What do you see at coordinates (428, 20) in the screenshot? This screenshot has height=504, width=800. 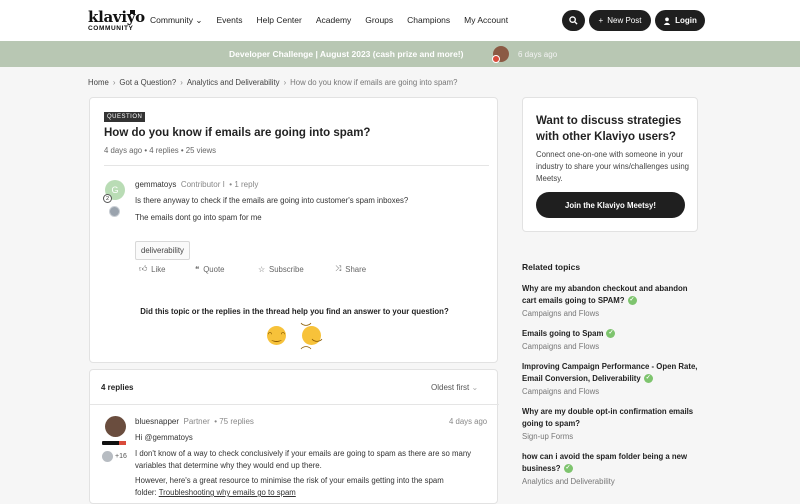 I see `nav-champions: Champions` at bounding box center [428, 20].